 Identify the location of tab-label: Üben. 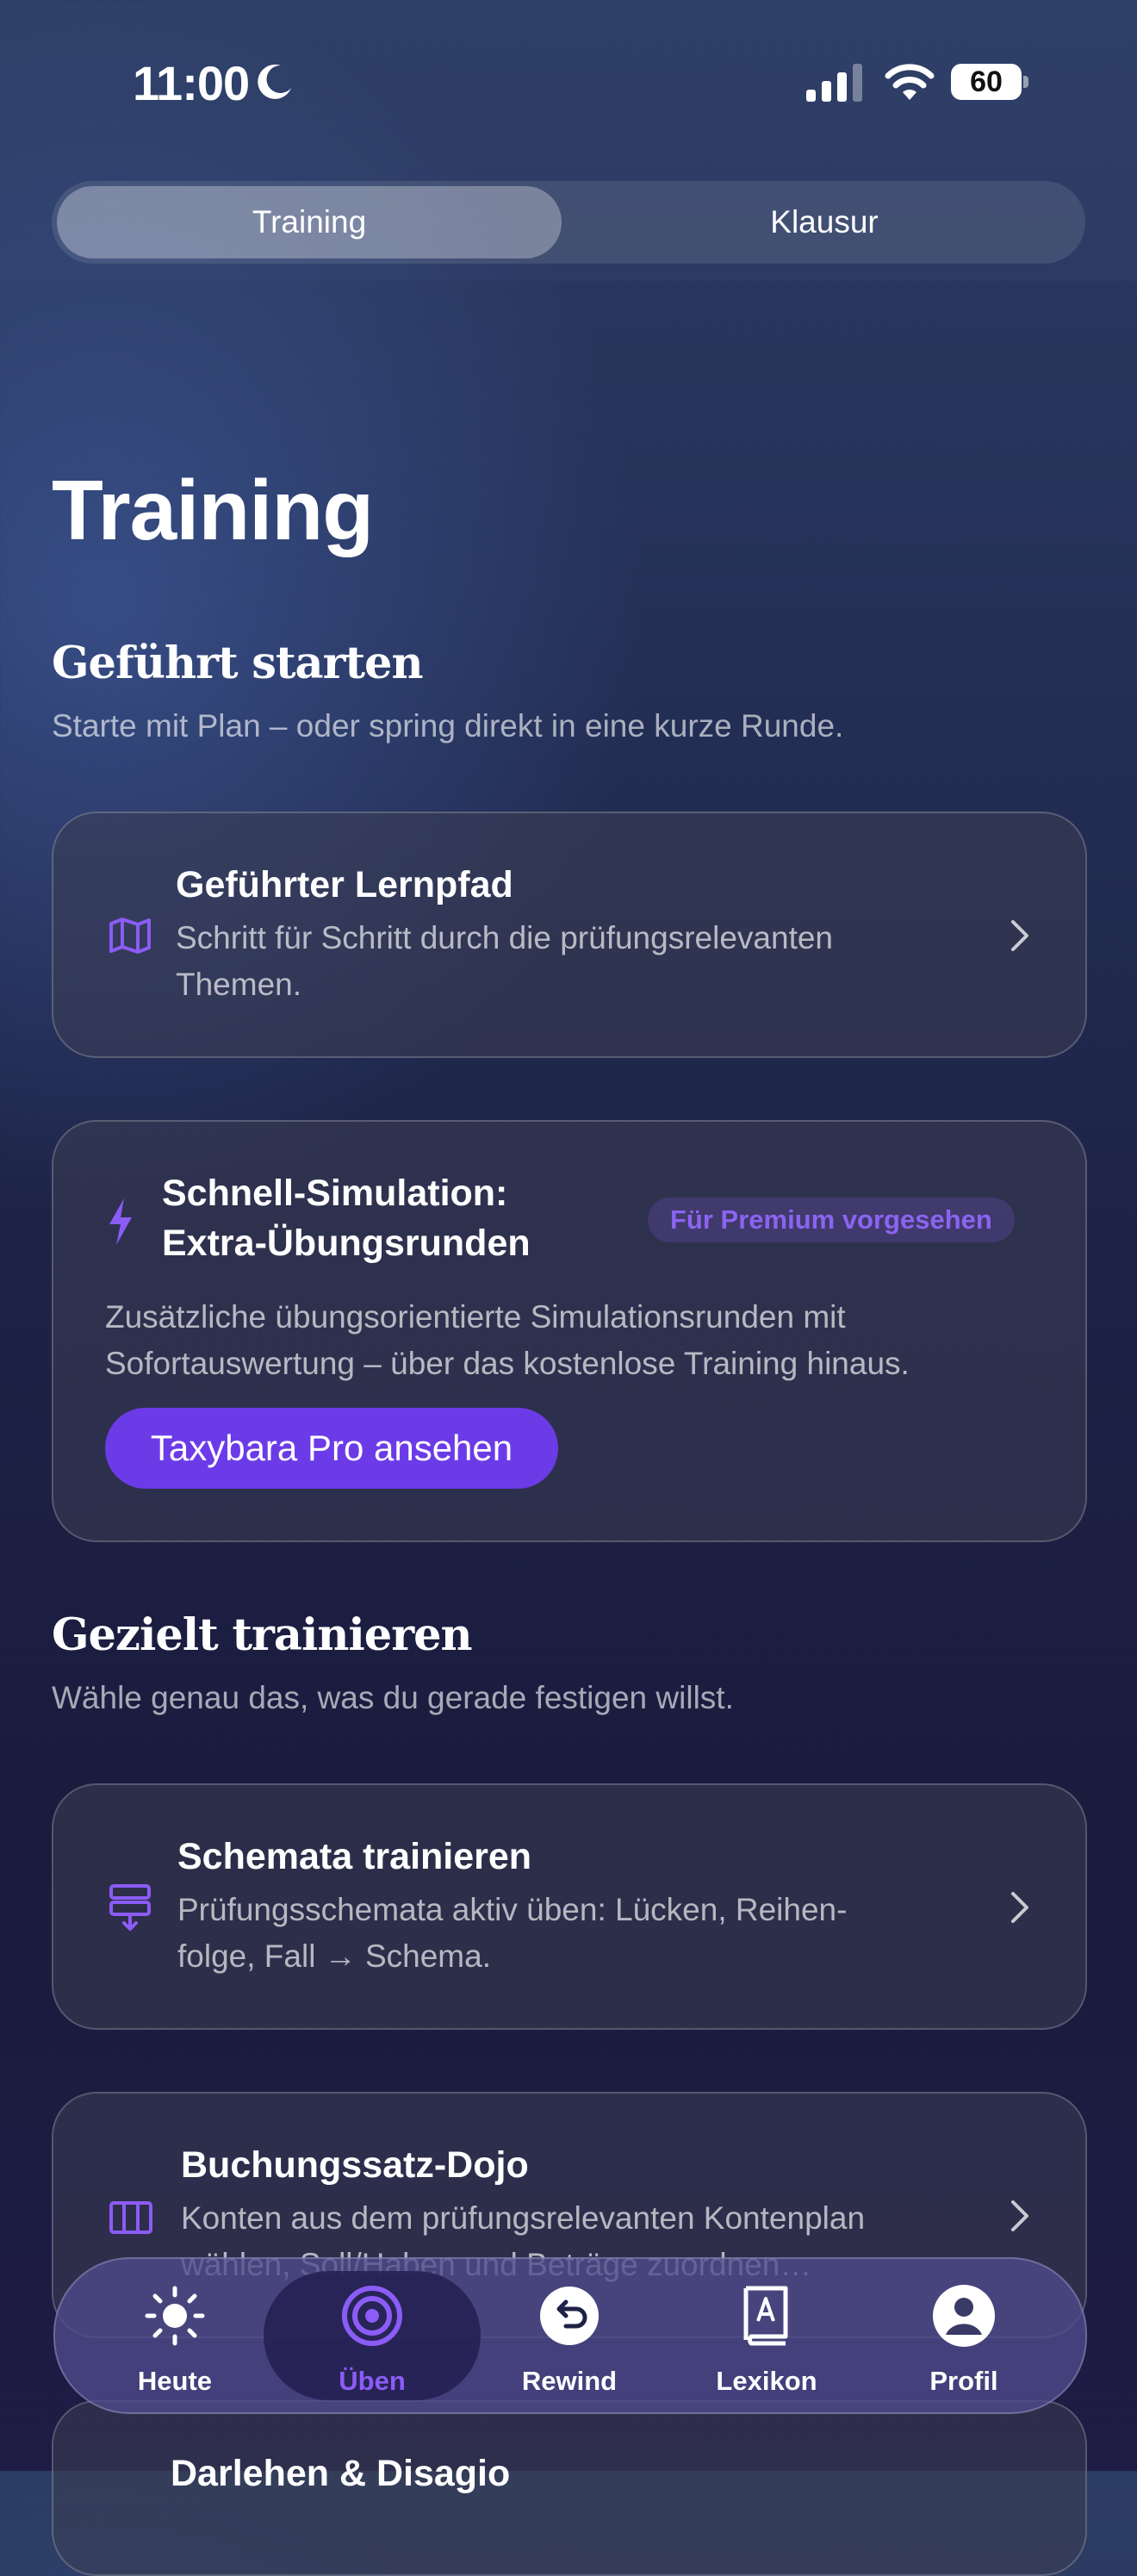
(372, 2381).